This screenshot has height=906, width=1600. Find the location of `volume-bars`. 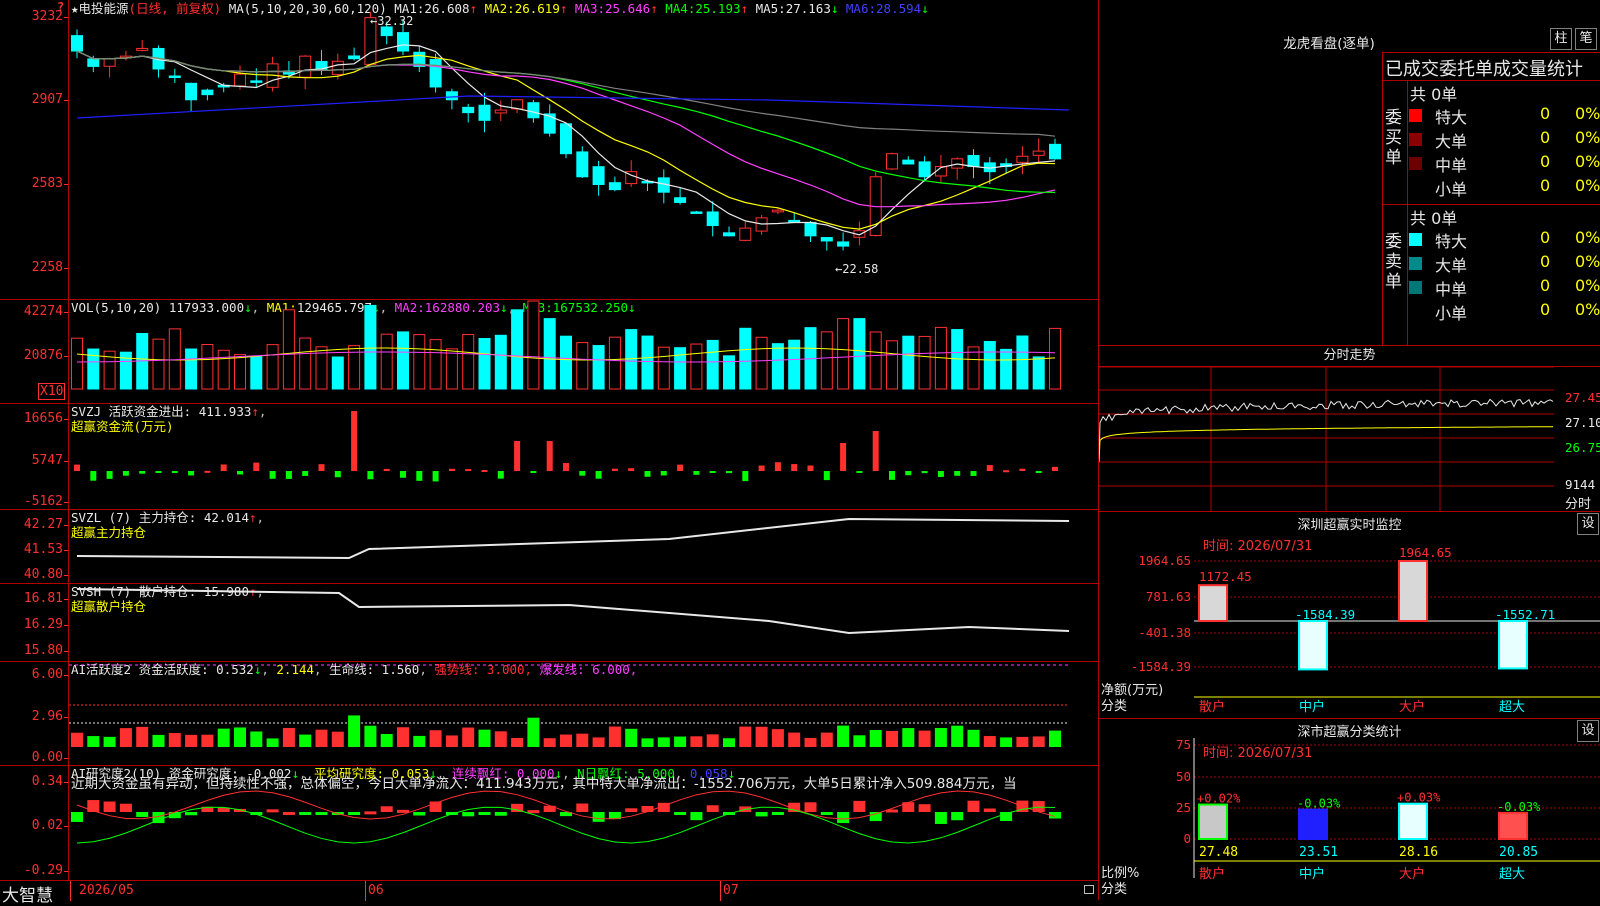

volume-bars is located at coordinates (566, 345).